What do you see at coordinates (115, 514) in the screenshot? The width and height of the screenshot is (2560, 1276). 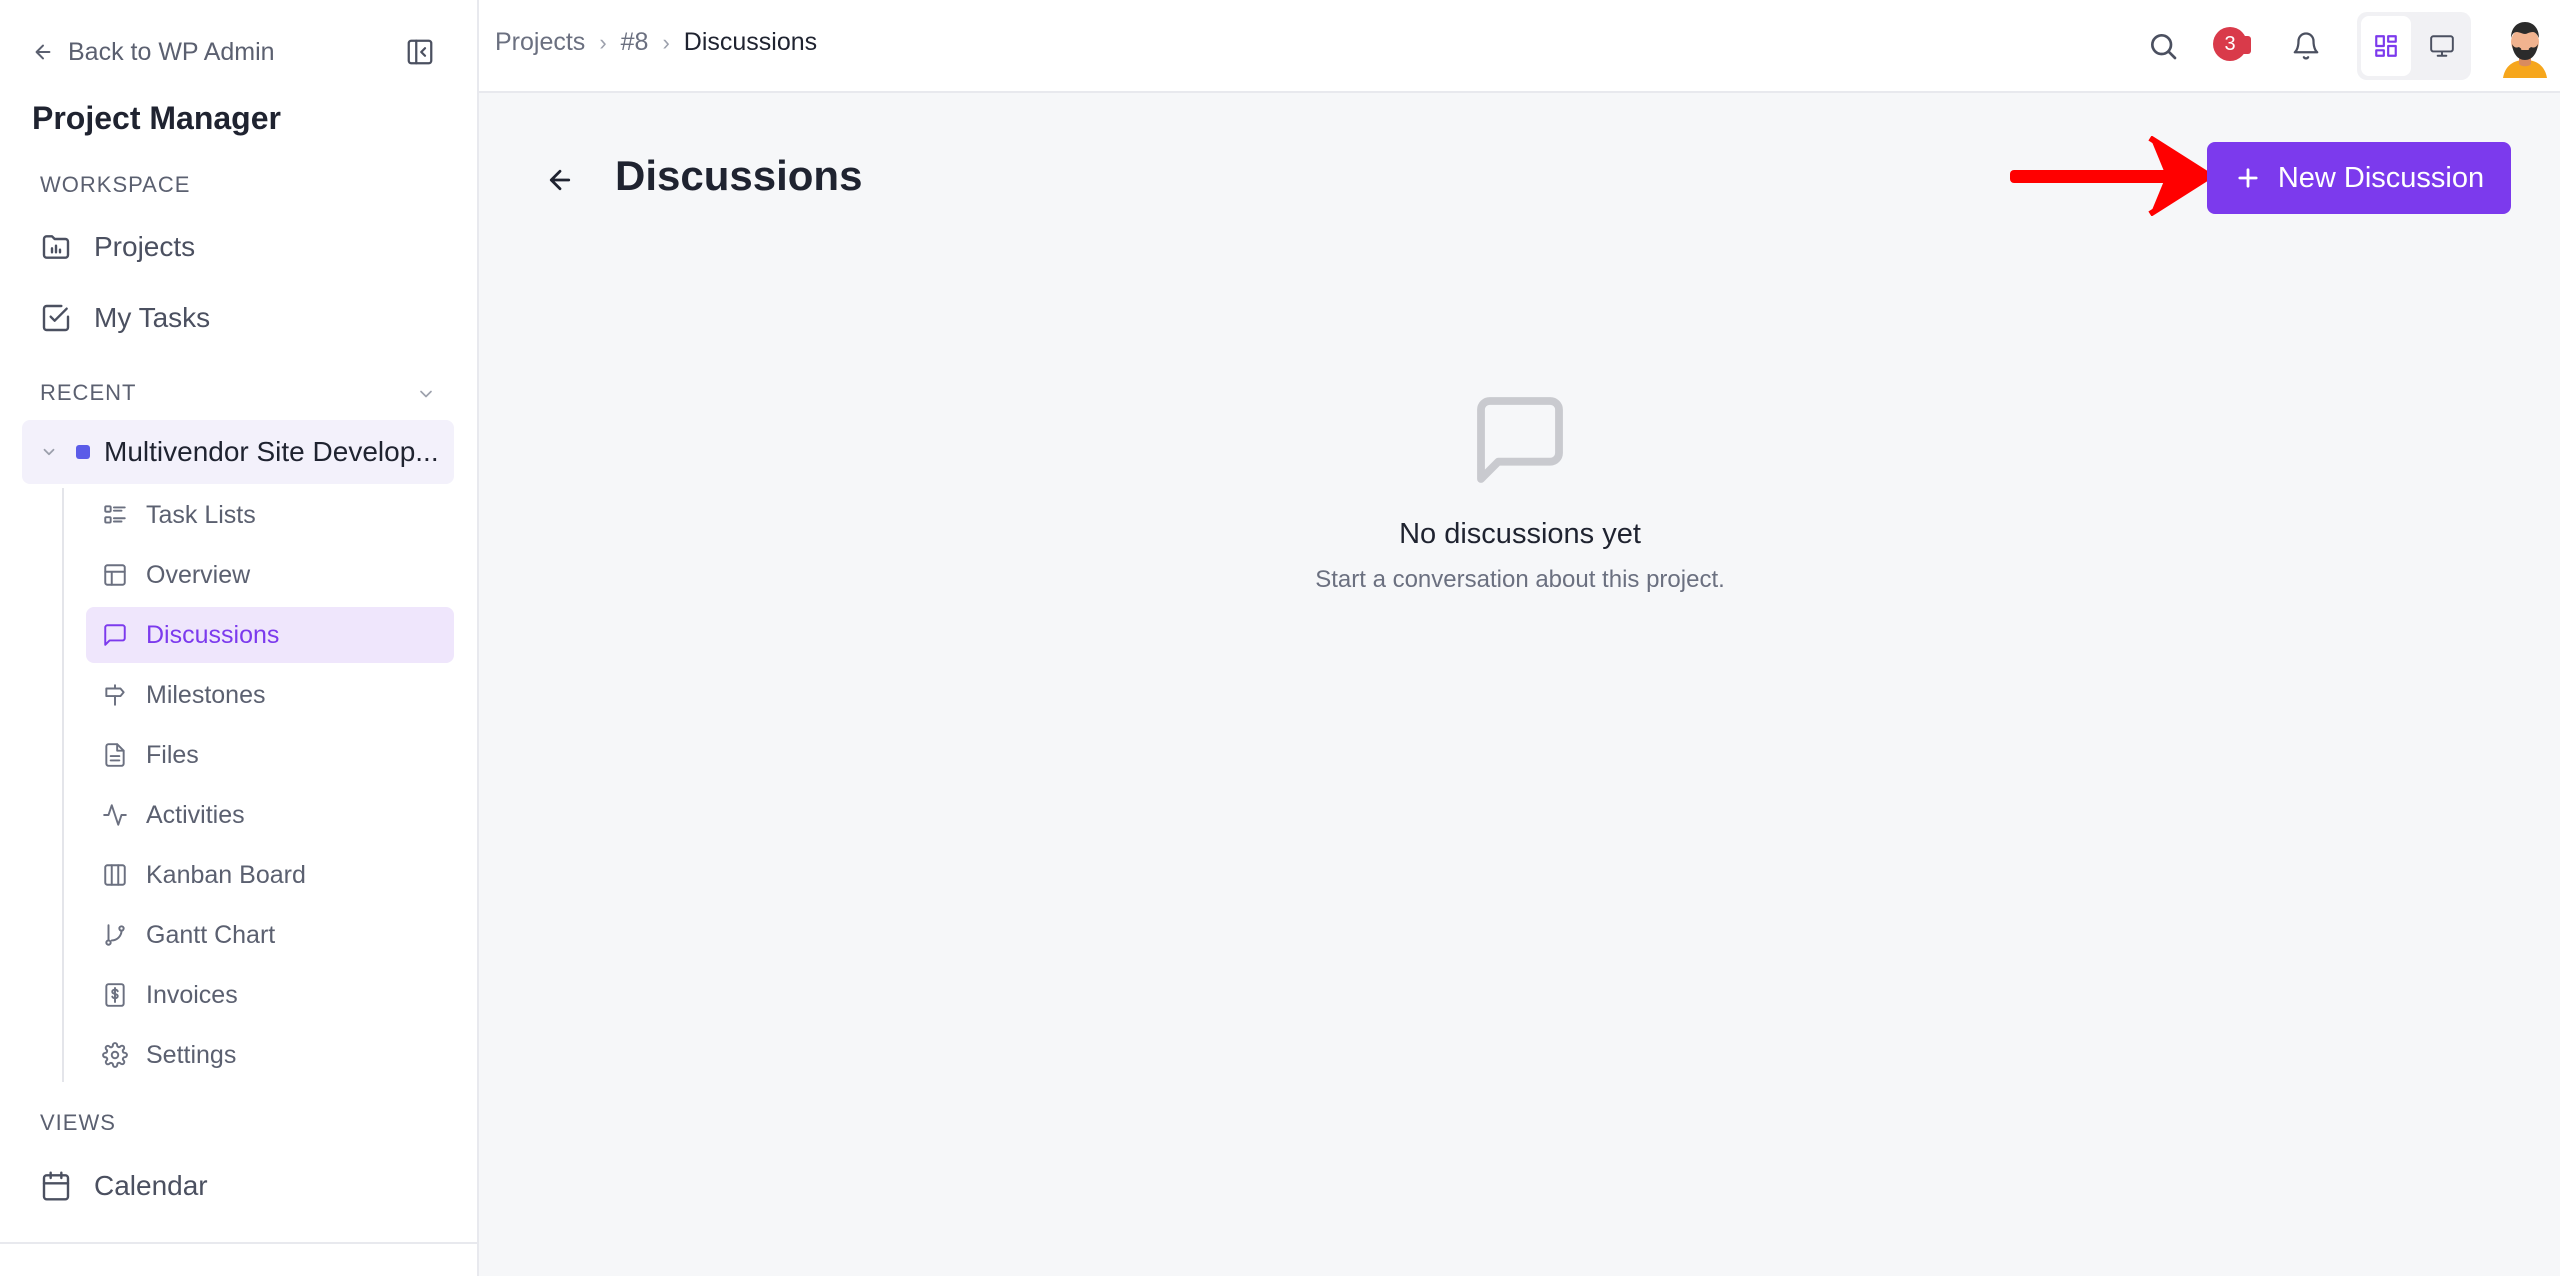 I see `list-icon` at bounding box center [115, 514].